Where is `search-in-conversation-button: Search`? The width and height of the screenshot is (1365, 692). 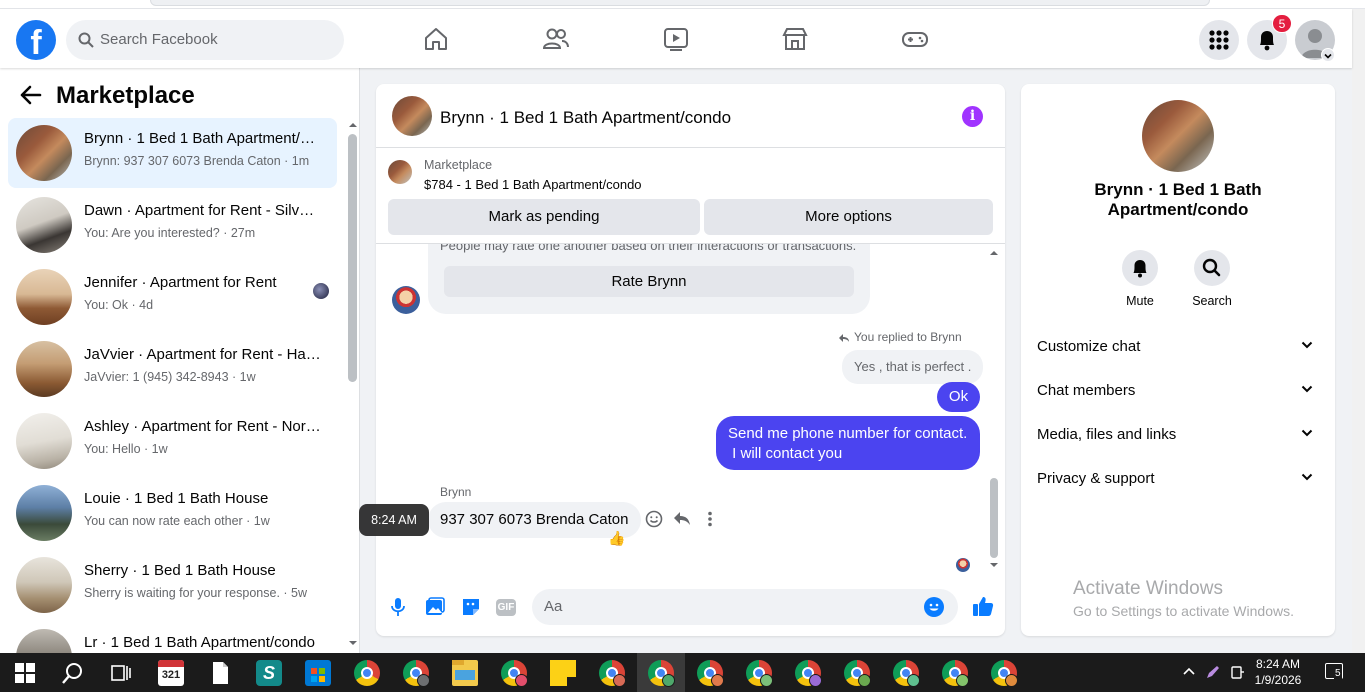 search-in-conversation-button: Search is located at coordinates (1212, 279).